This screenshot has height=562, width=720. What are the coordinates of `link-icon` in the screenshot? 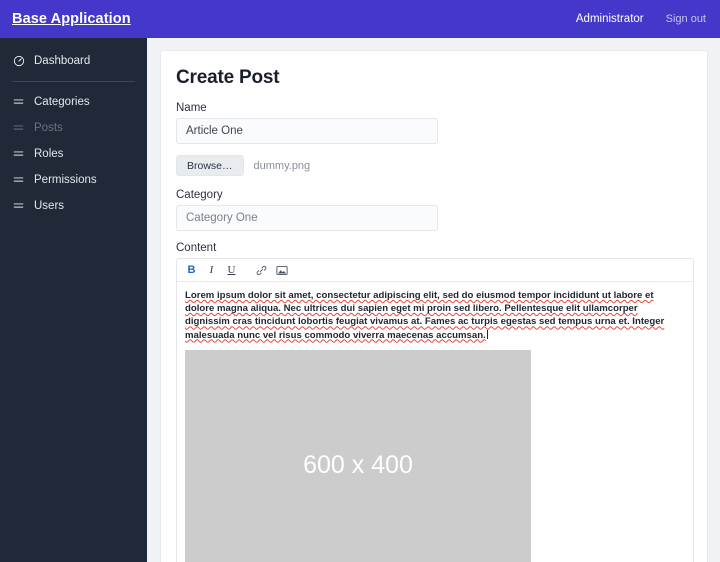 It's located at (261, 270).